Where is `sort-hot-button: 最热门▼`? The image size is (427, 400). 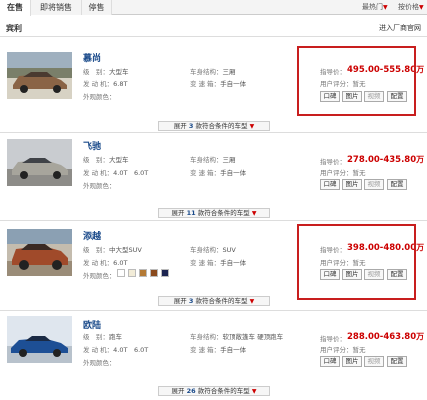 sort-hot-button: 最热门▼ is located at coordinates (375, 7).